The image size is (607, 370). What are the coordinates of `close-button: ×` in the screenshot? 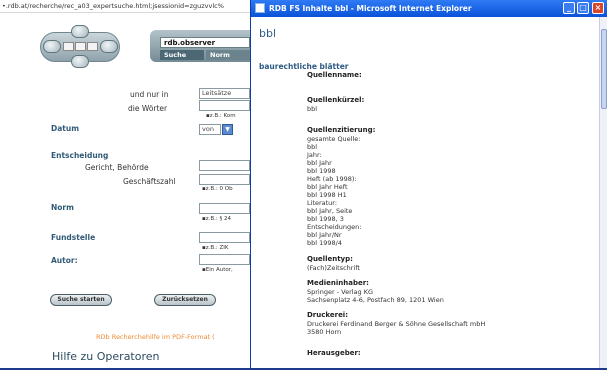 It's located at (598, 8).